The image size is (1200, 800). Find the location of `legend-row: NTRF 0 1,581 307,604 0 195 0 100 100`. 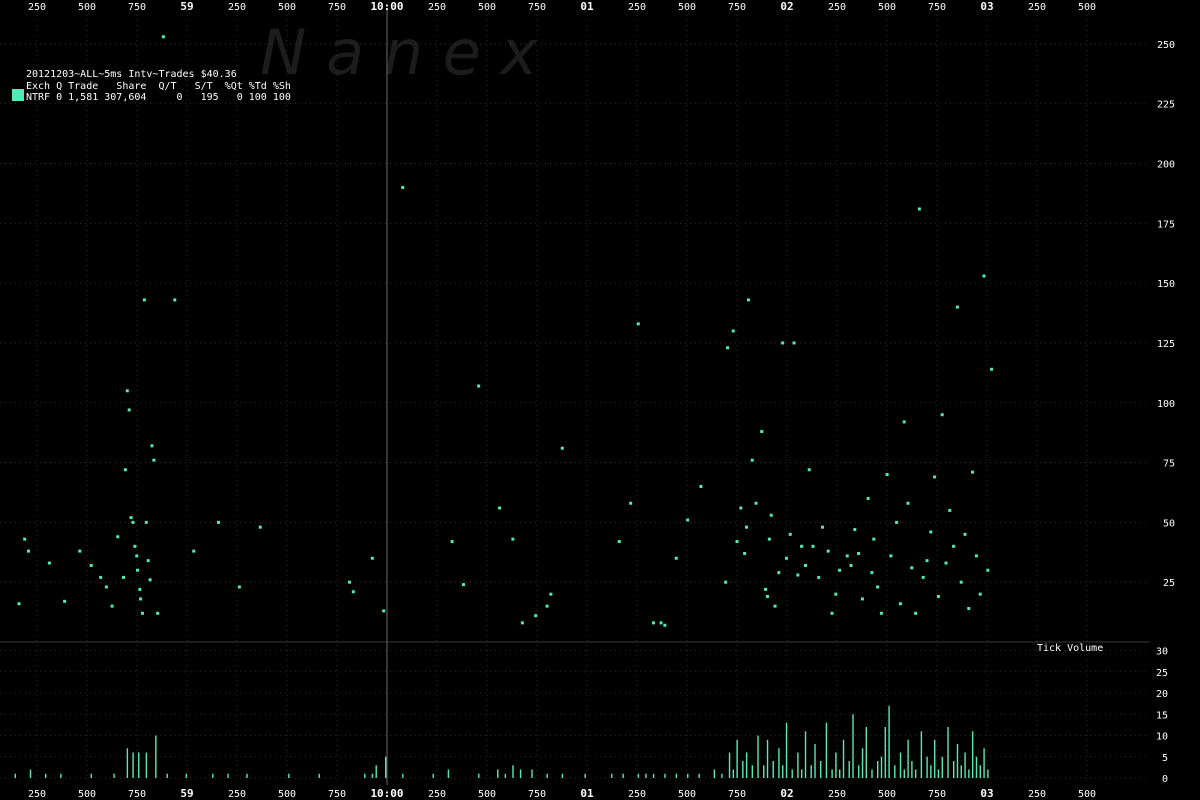

legend-row: NTRF 0 1,581 307,604 0 195 0 100 100 is located at coordinates (158, 97).